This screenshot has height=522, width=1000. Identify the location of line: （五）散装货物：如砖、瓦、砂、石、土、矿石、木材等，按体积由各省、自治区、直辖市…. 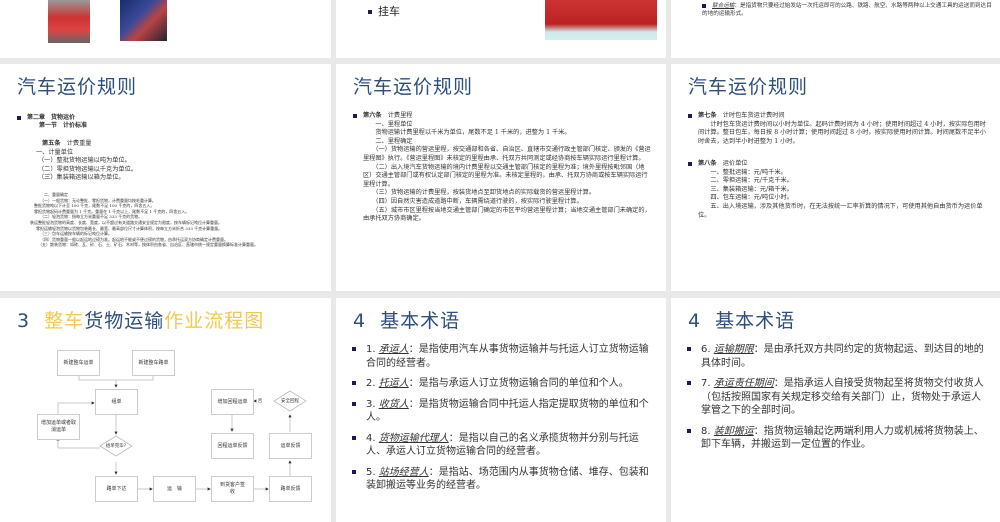
(148, 245).